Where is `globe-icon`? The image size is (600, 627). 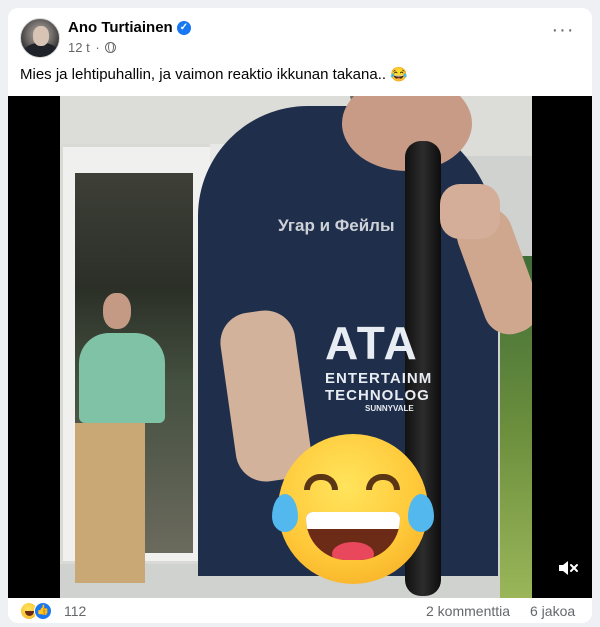 globe-icon is located at coordinates (111, 47).